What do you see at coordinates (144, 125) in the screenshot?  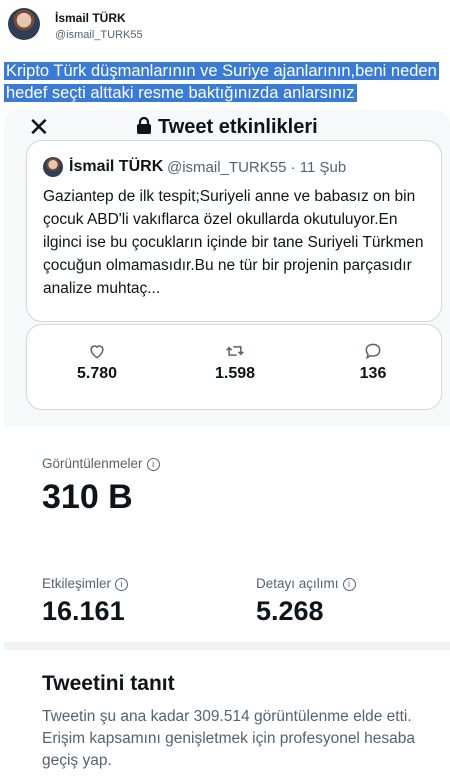 I see `lock-icon` at bounding box center [144, 125].